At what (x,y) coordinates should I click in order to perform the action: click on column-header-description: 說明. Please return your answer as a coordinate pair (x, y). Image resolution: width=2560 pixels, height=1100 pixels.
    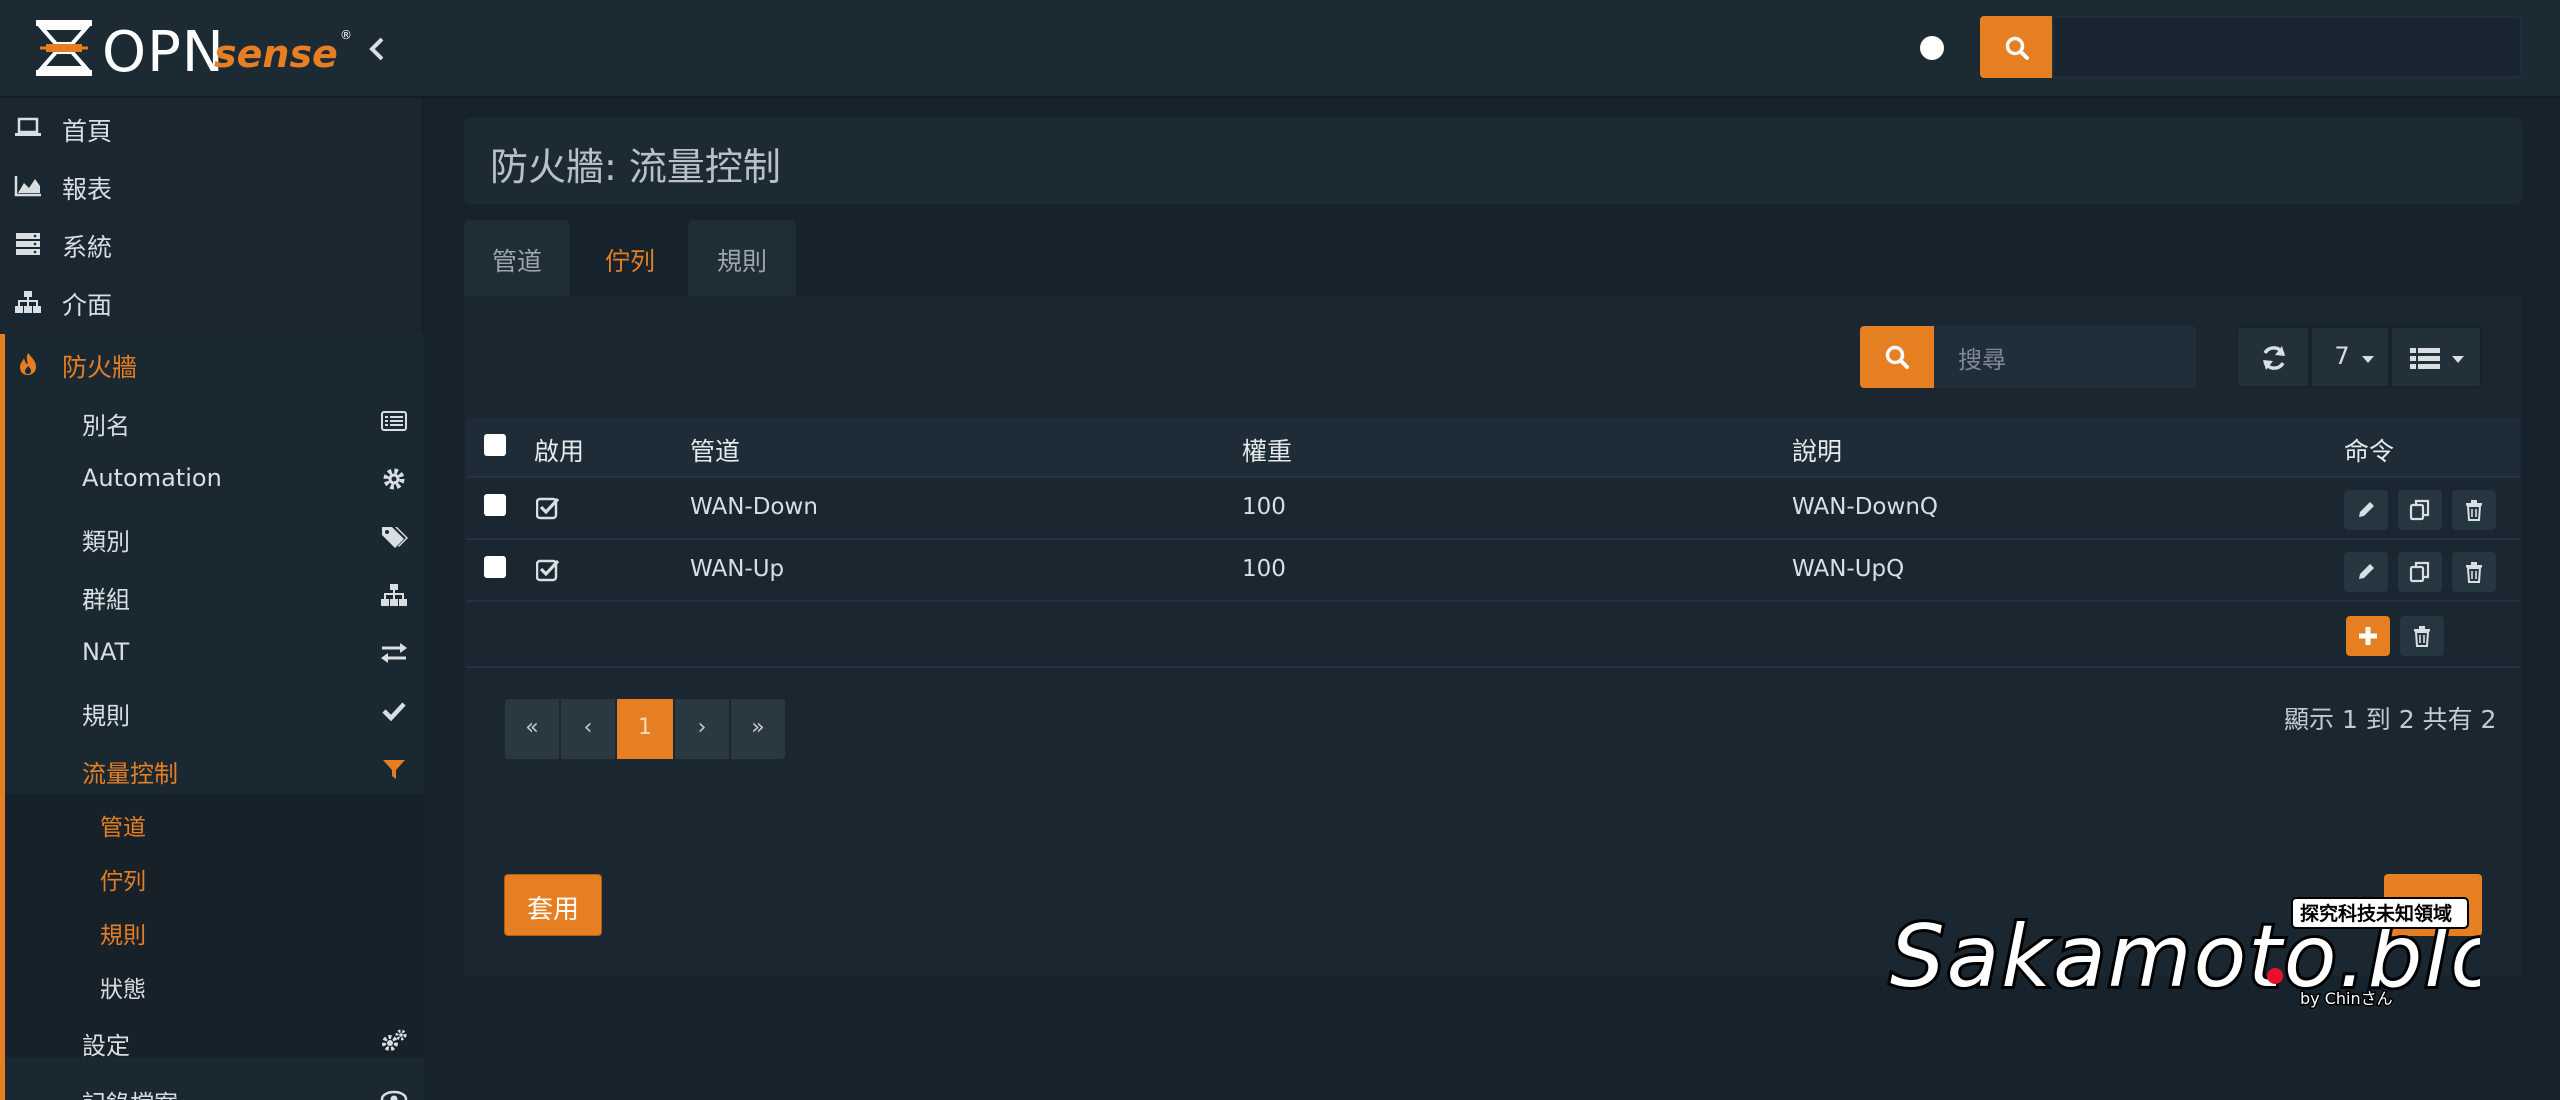
    Looking at the image, I should click on (1817, 450).